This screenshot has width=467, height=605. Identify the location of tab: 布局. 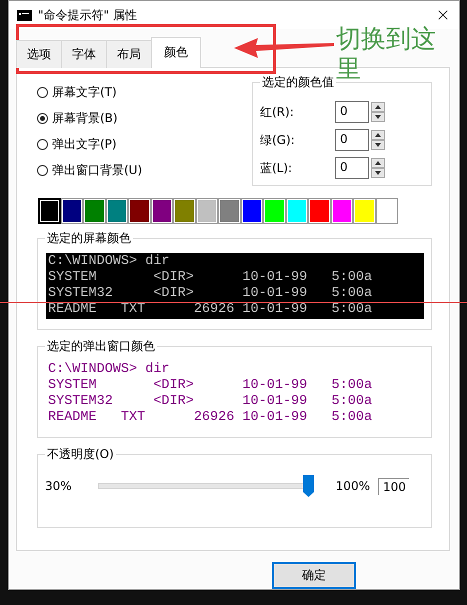
(129, 54).